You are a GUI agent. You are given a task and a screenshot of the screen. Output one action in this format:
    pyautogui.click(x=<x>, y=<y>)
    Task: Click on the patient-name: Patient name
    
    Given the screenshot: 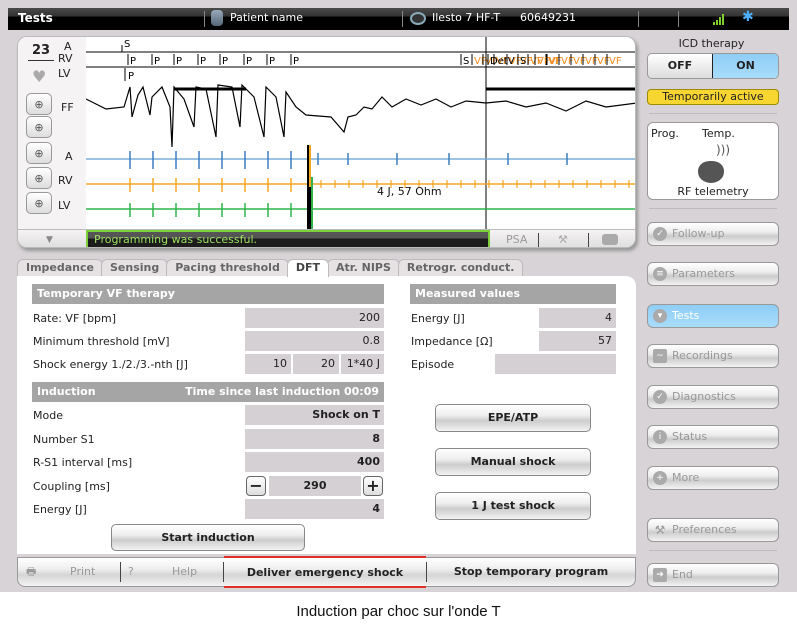 What is the action you would take?
    pyautogui.click(x=266, y=17)
    